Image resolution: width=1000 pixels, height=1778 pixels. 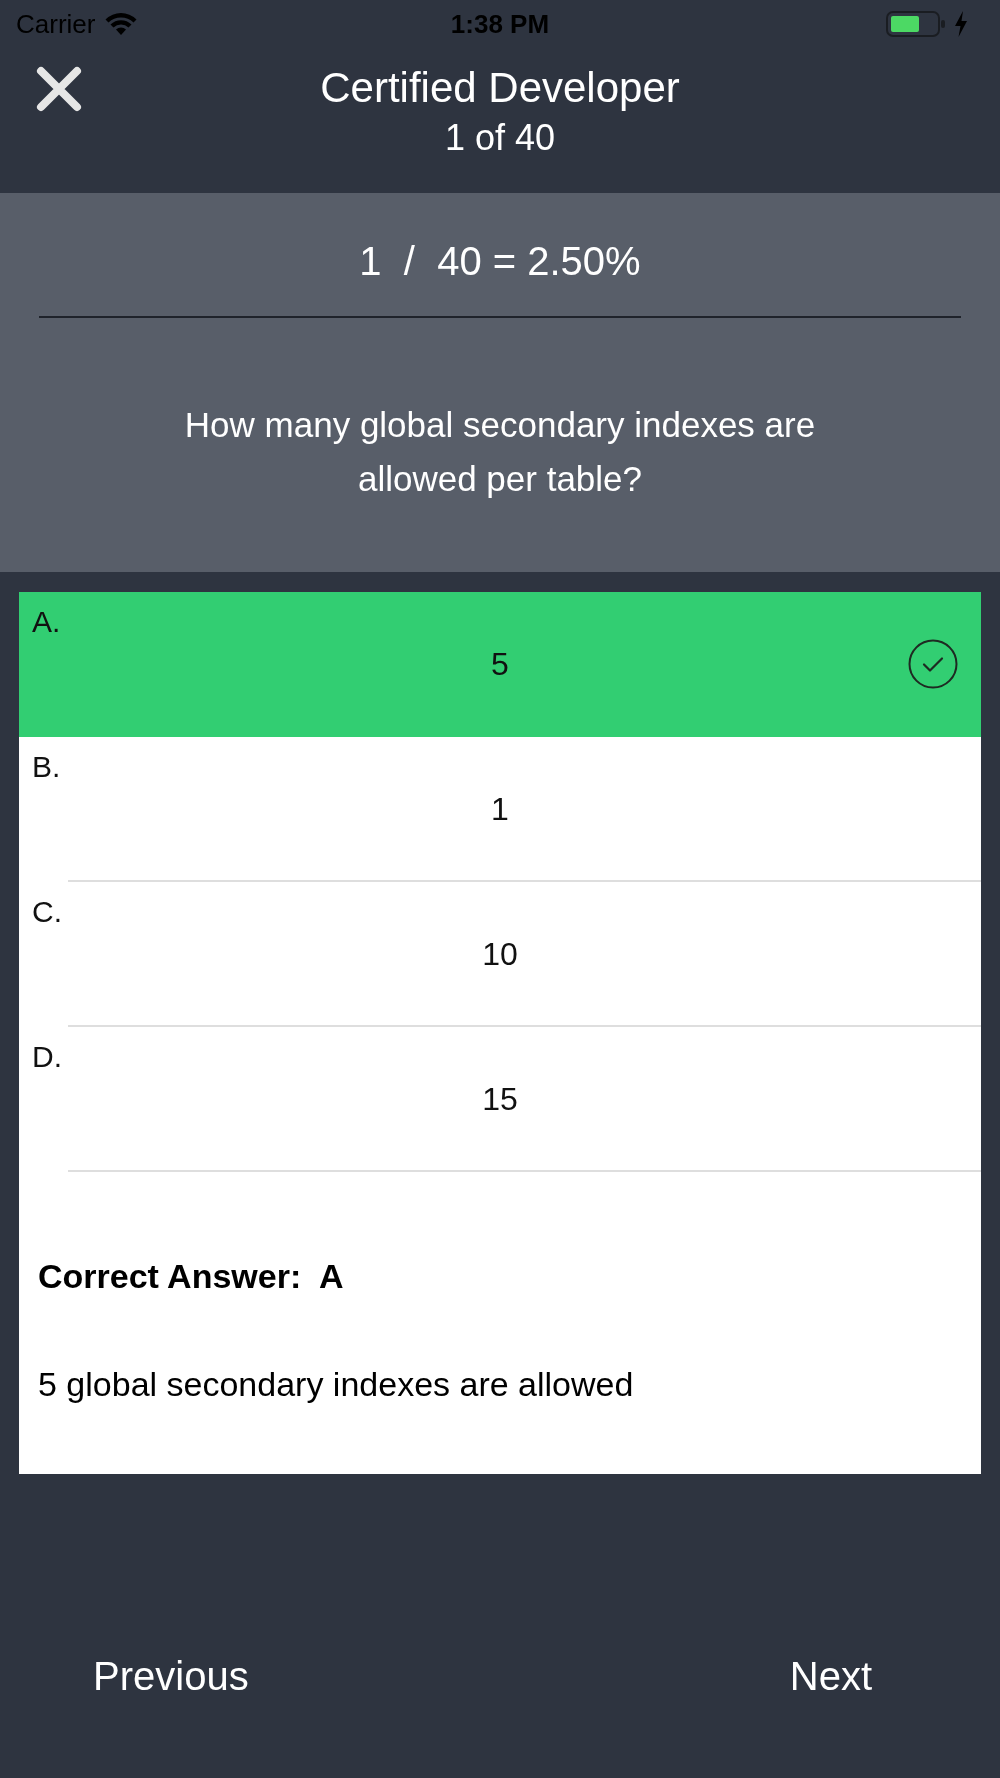 I want to click on option-letter: B., so click(x=46, y=766).